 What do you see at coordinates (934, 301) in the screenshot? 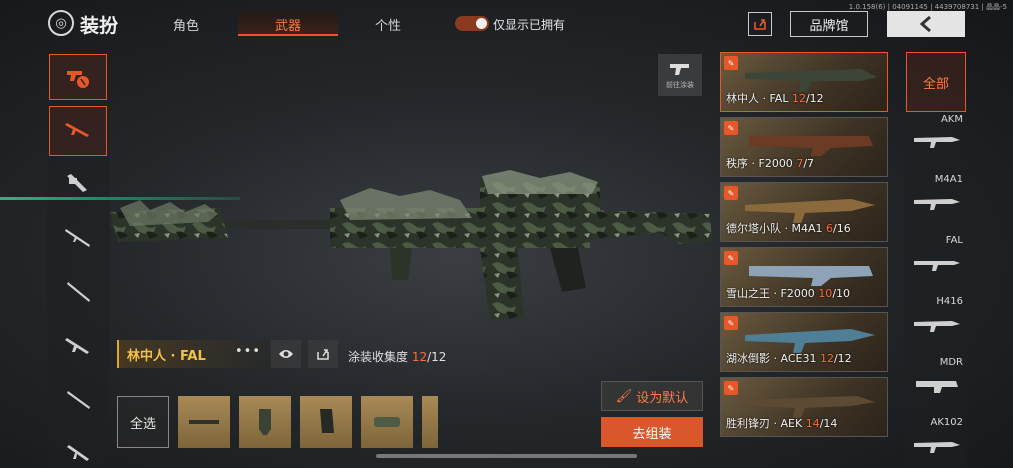
I see `weapon-type-label: H416` at bounding box center [934, 301].